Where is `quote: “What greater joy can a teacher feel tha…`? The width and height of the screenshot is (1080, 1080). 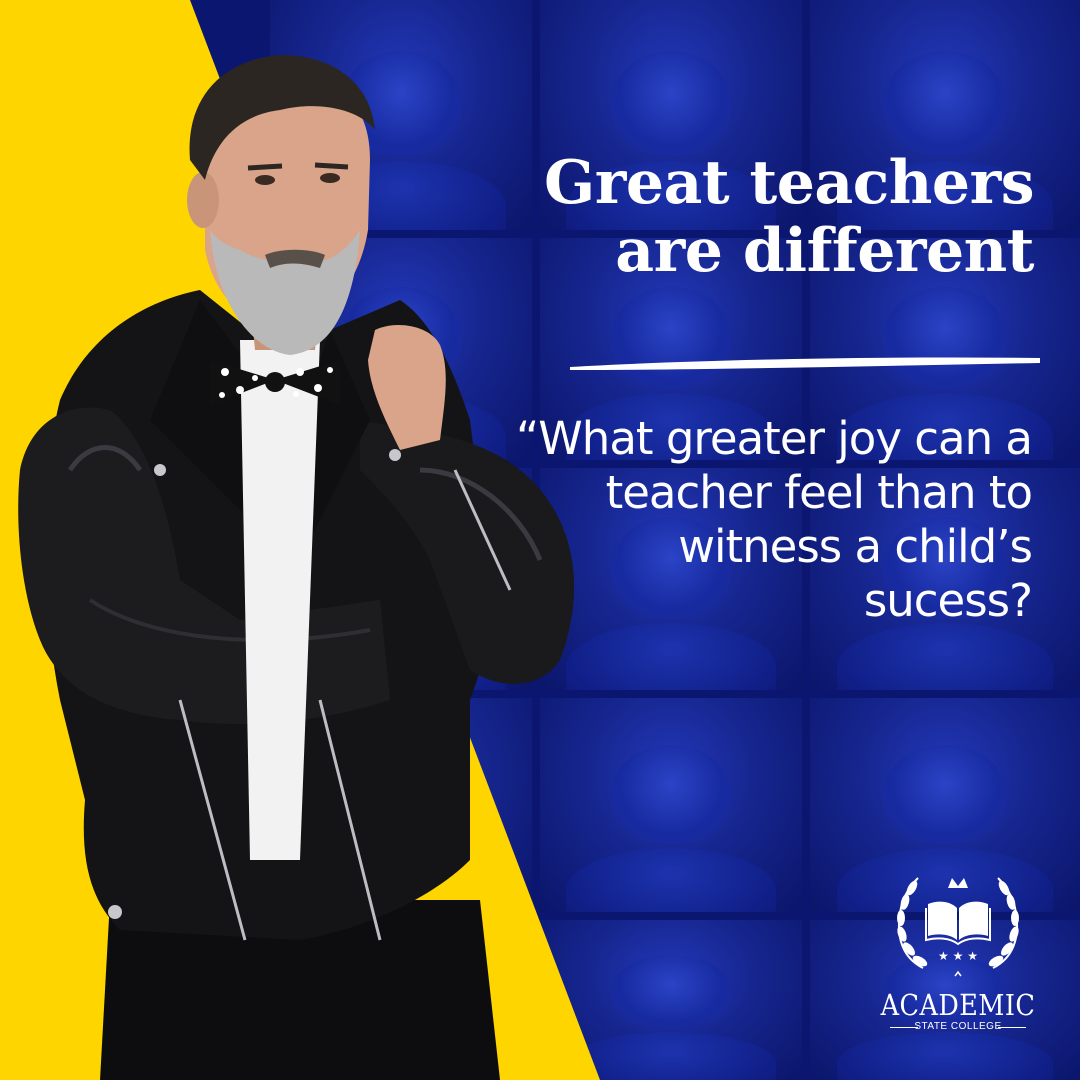
quote: “What greater joy can a teacher feel tha… is located at coordinates (772, 520).